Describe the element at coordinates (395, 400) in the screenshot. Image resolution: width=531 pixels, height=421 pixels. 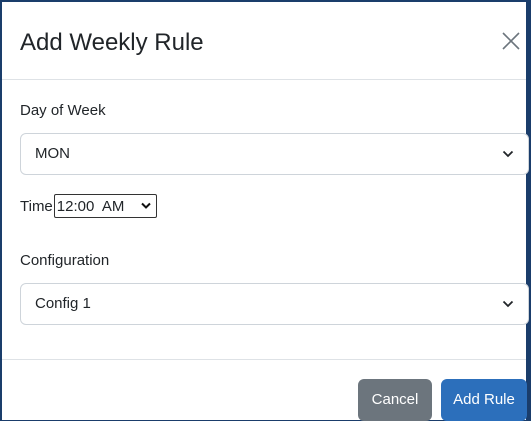
I see `cancel-button: Cancel` at that location.